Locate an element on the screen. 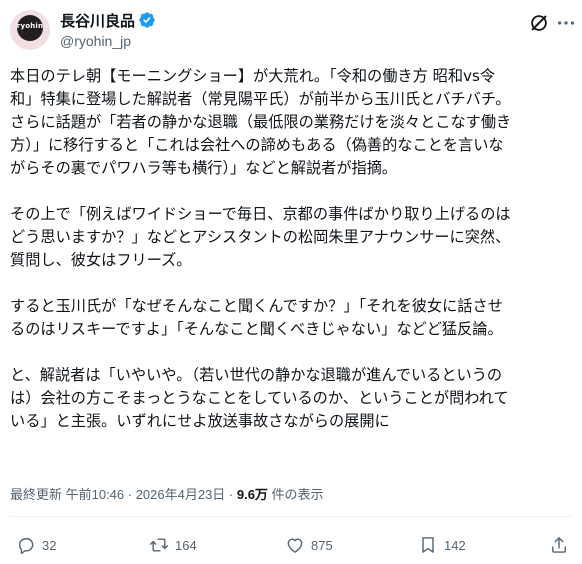 This screenshot has width=582, height=564. user-handle: @ryohin_jp is located at coordinates (95, 41).